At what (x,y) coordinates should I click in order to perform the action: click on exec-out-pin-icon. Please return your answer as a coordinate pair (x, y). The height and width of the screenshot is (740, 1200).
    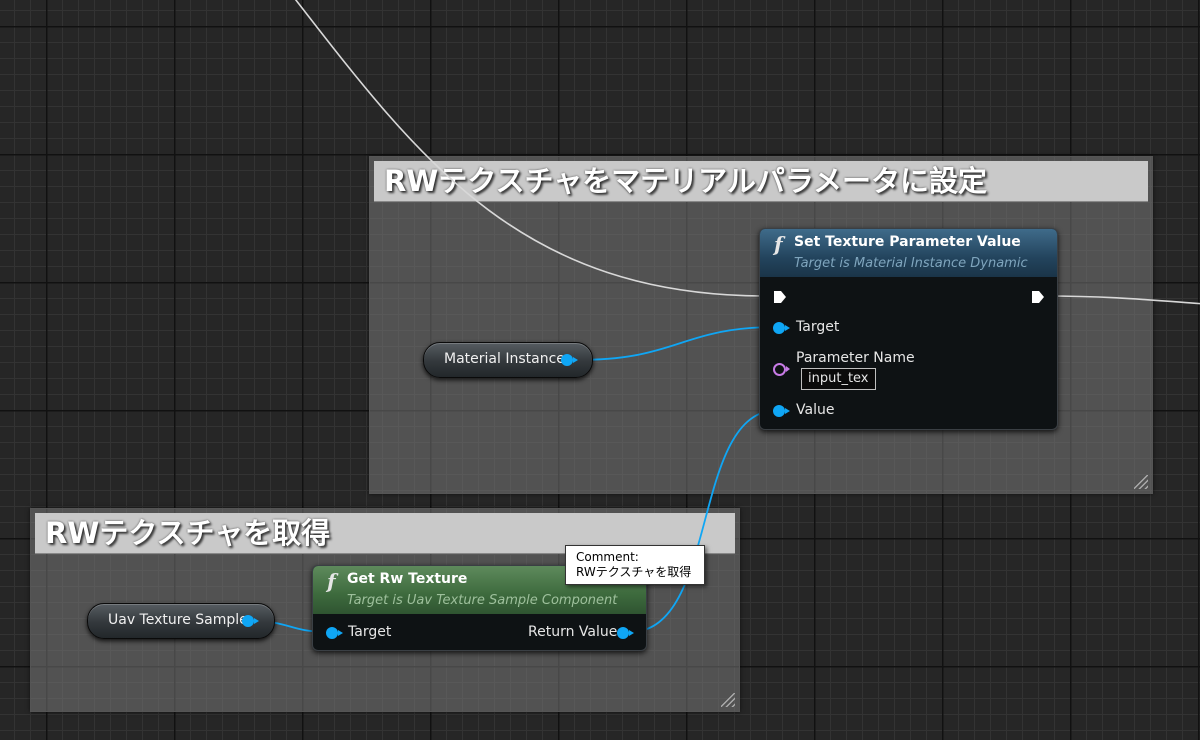
    Looking at the image, I should click on (1038, 297).